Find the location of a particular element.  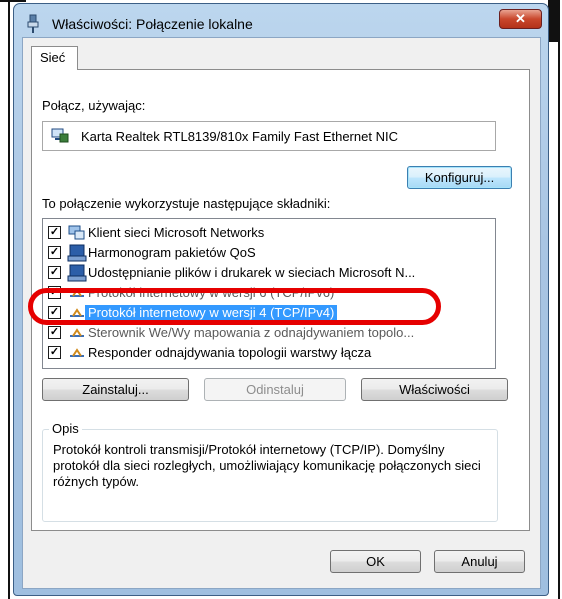

uninstall-button: Odinstaluj is located at coordinates (275, 389).